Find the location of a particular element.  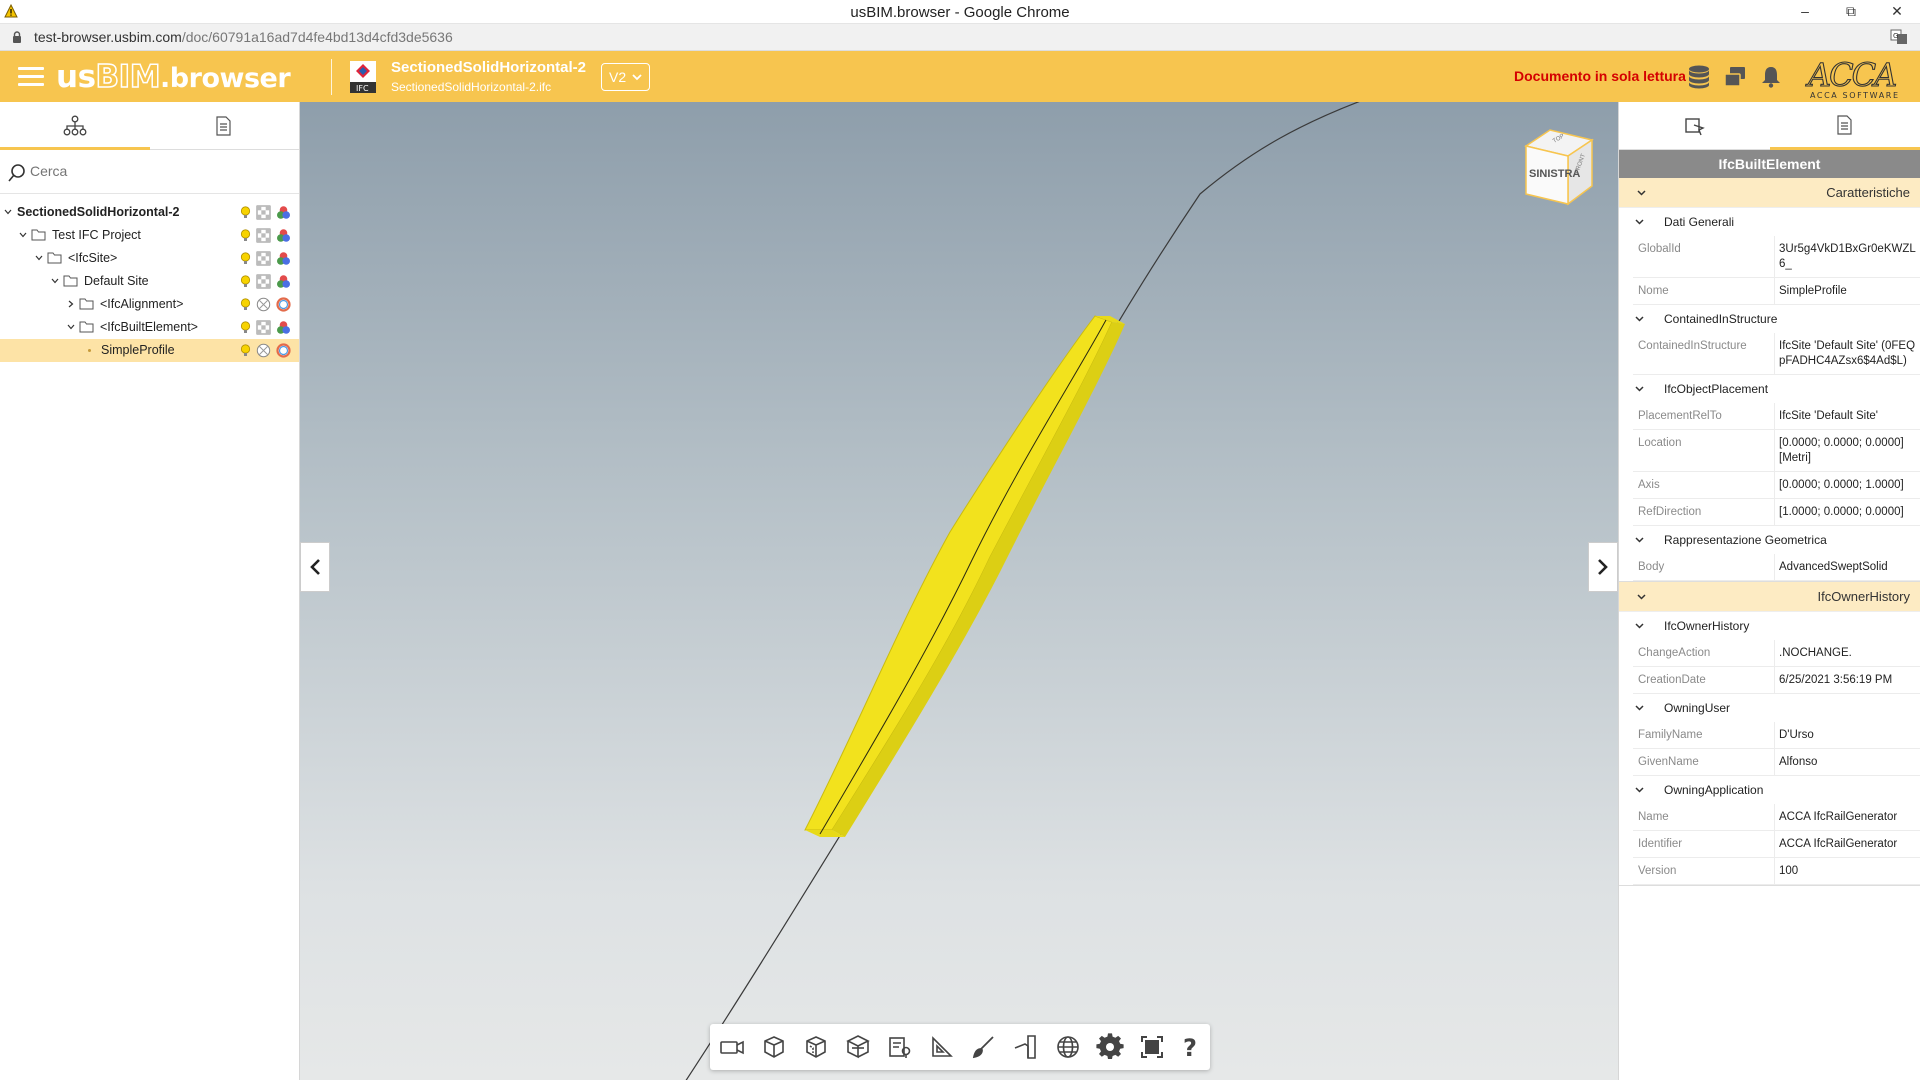

group-rappresentazione: Rappresentazione Geometrica is located at coordinates (1769, 540).